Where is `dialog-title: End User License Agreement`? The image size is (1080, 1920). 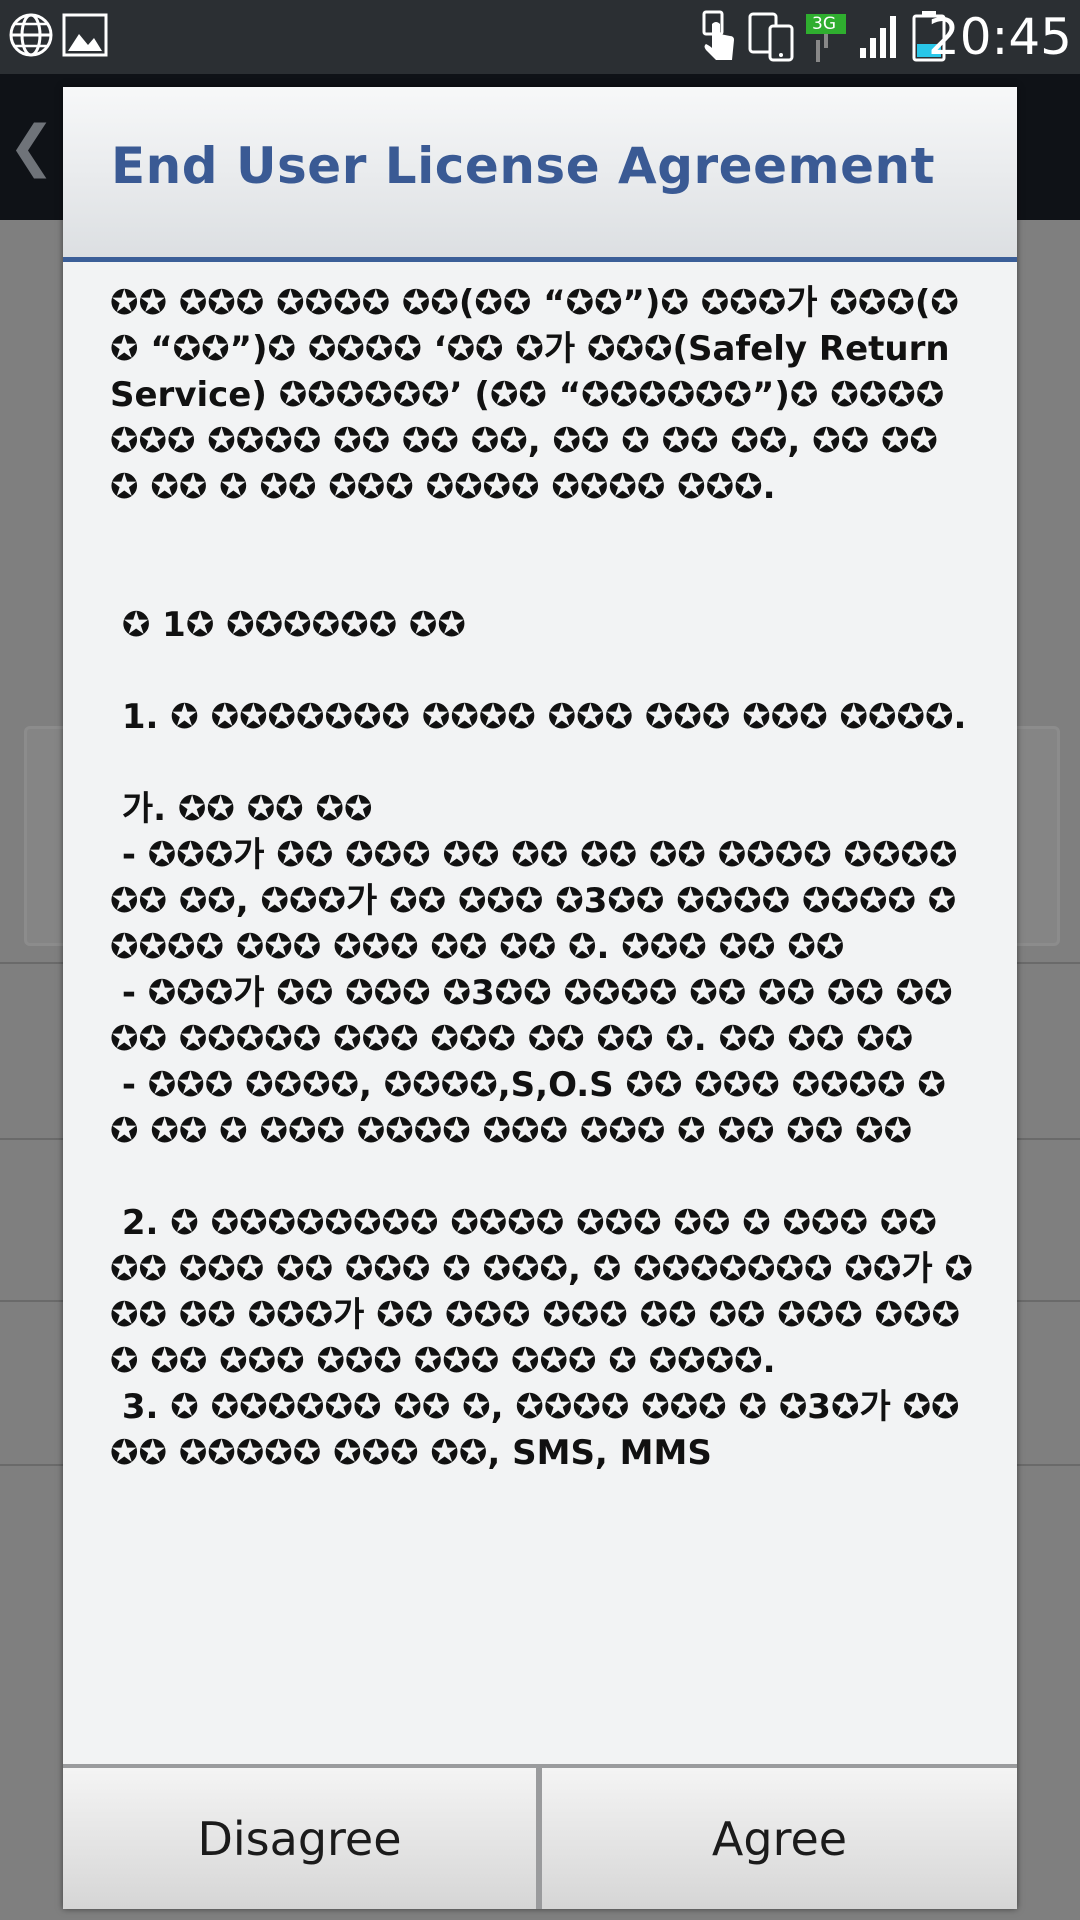 dialog-title: End User License Agreement is located at coordinates (523, 166).